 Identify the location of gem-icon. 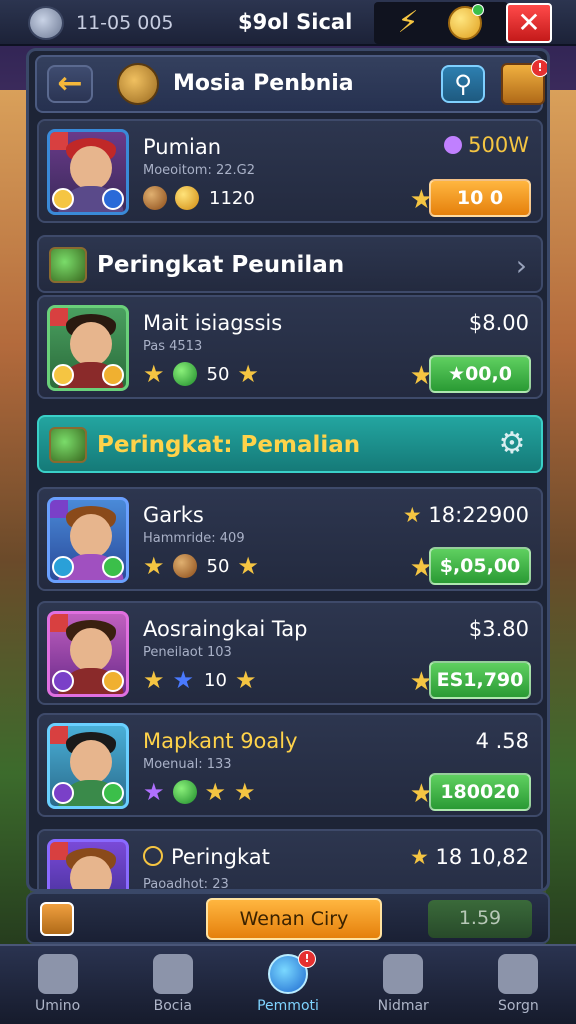
(184, 374).